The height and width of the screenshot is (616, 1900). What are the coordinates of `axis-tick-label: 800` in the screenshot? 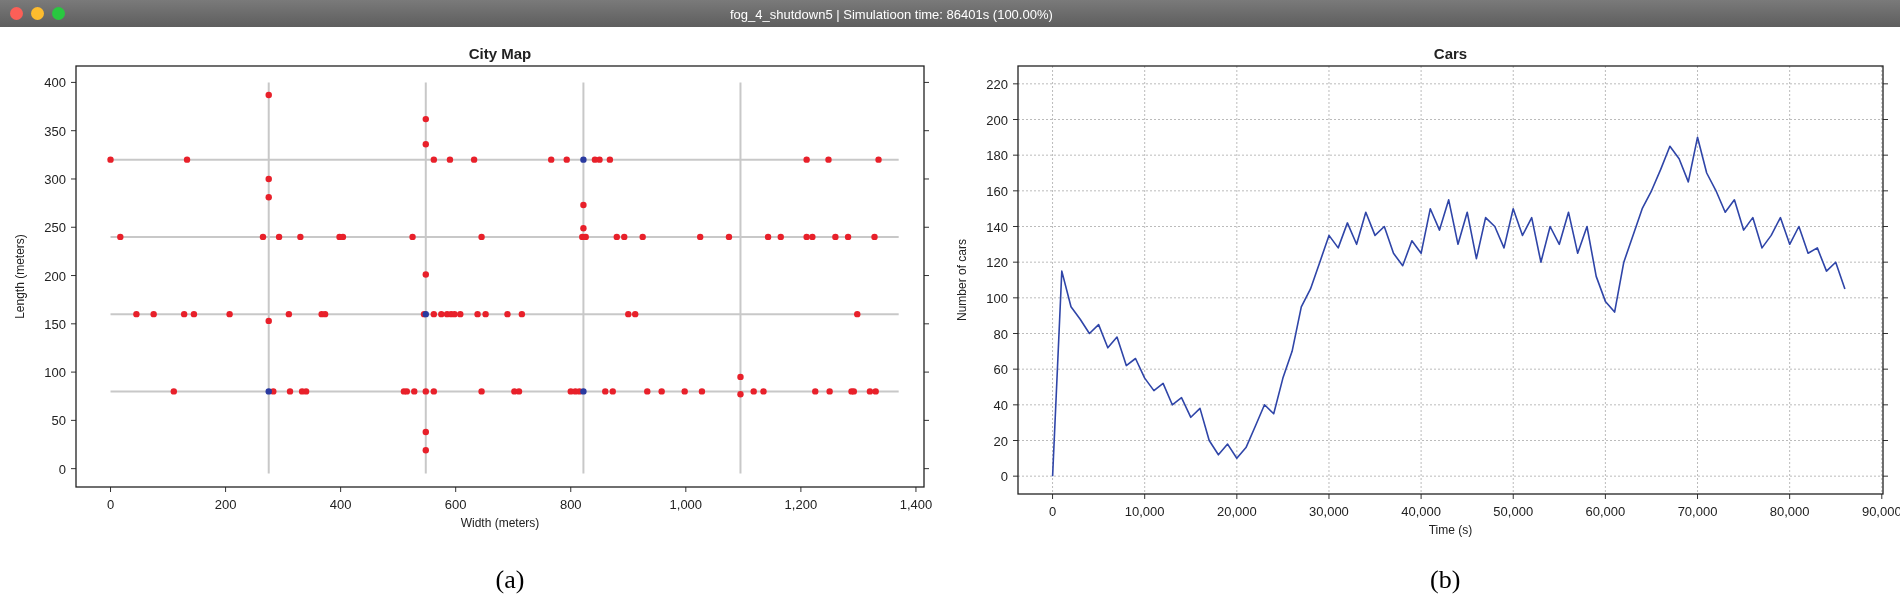 It's located at (570, 504).